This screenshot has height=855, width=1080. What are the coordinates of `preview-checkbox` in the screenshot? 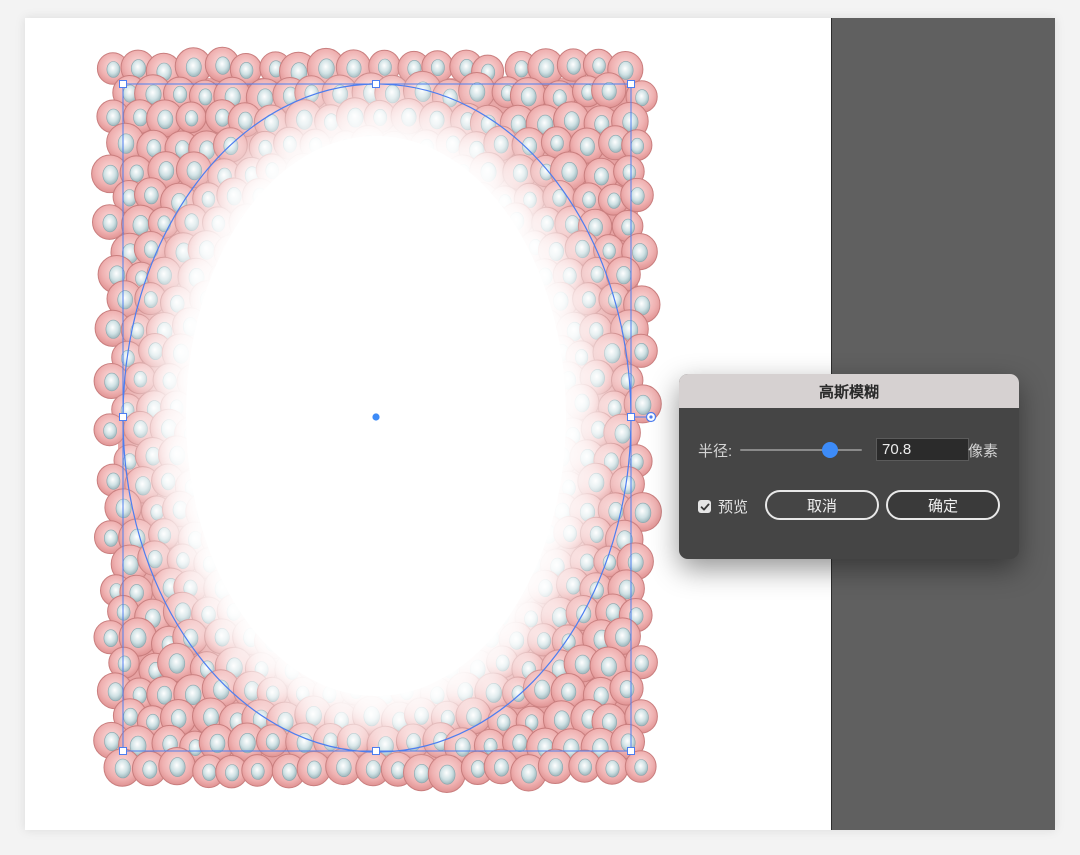 It's located at (704, 506).